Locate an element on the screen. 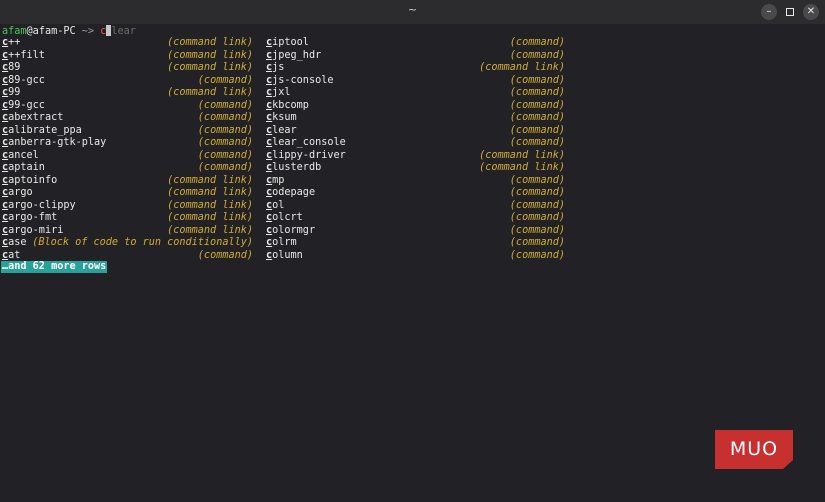 This screenshot has height=502, width=825. completion-item-cargo-clippy: cargo-clippy is located at coordinates (39, 206).